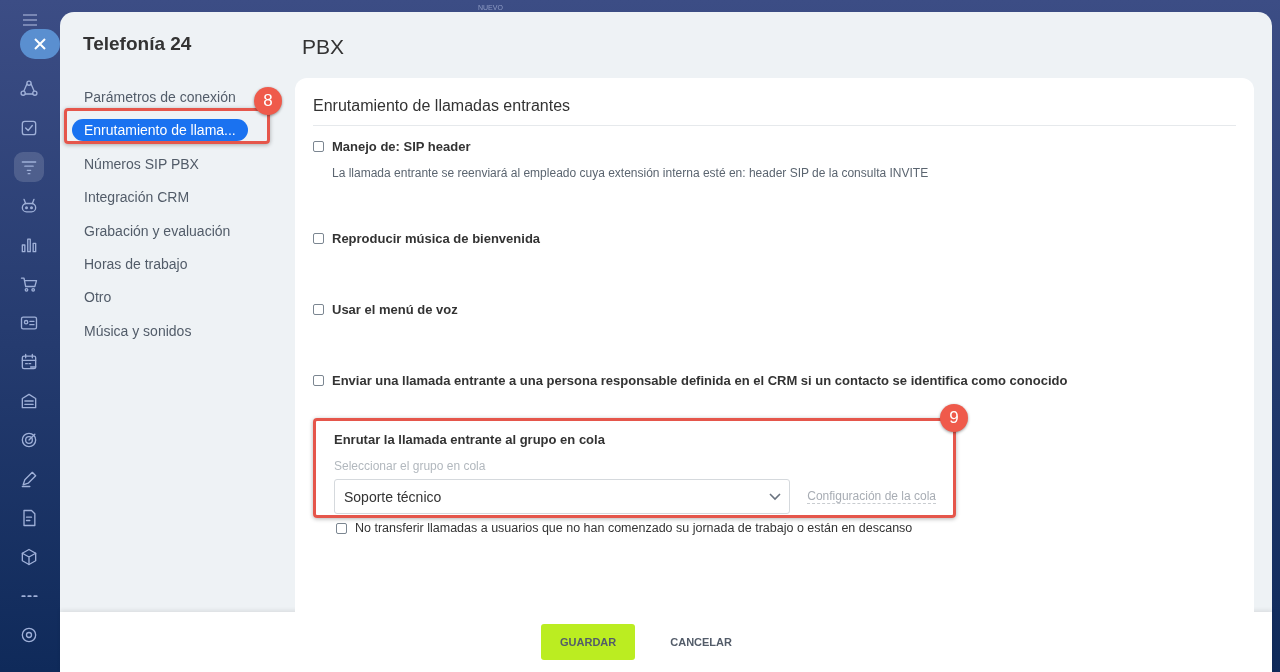 This screenshot has width=1280, height=672. What do you see at coordinates (470, 439) in the screenshot?
I see `group-title: Enrutar la llamada entrante al grupo en cola` at bounding box center [470, 439].